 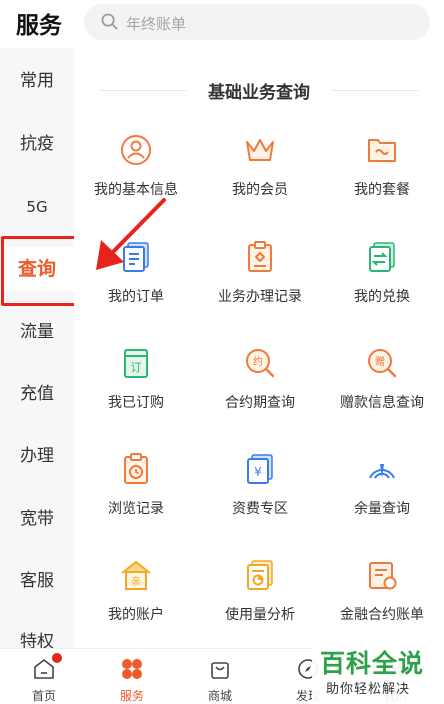 I want to click on sidebar-item-常用: 常用, so click(x=37, y=81).